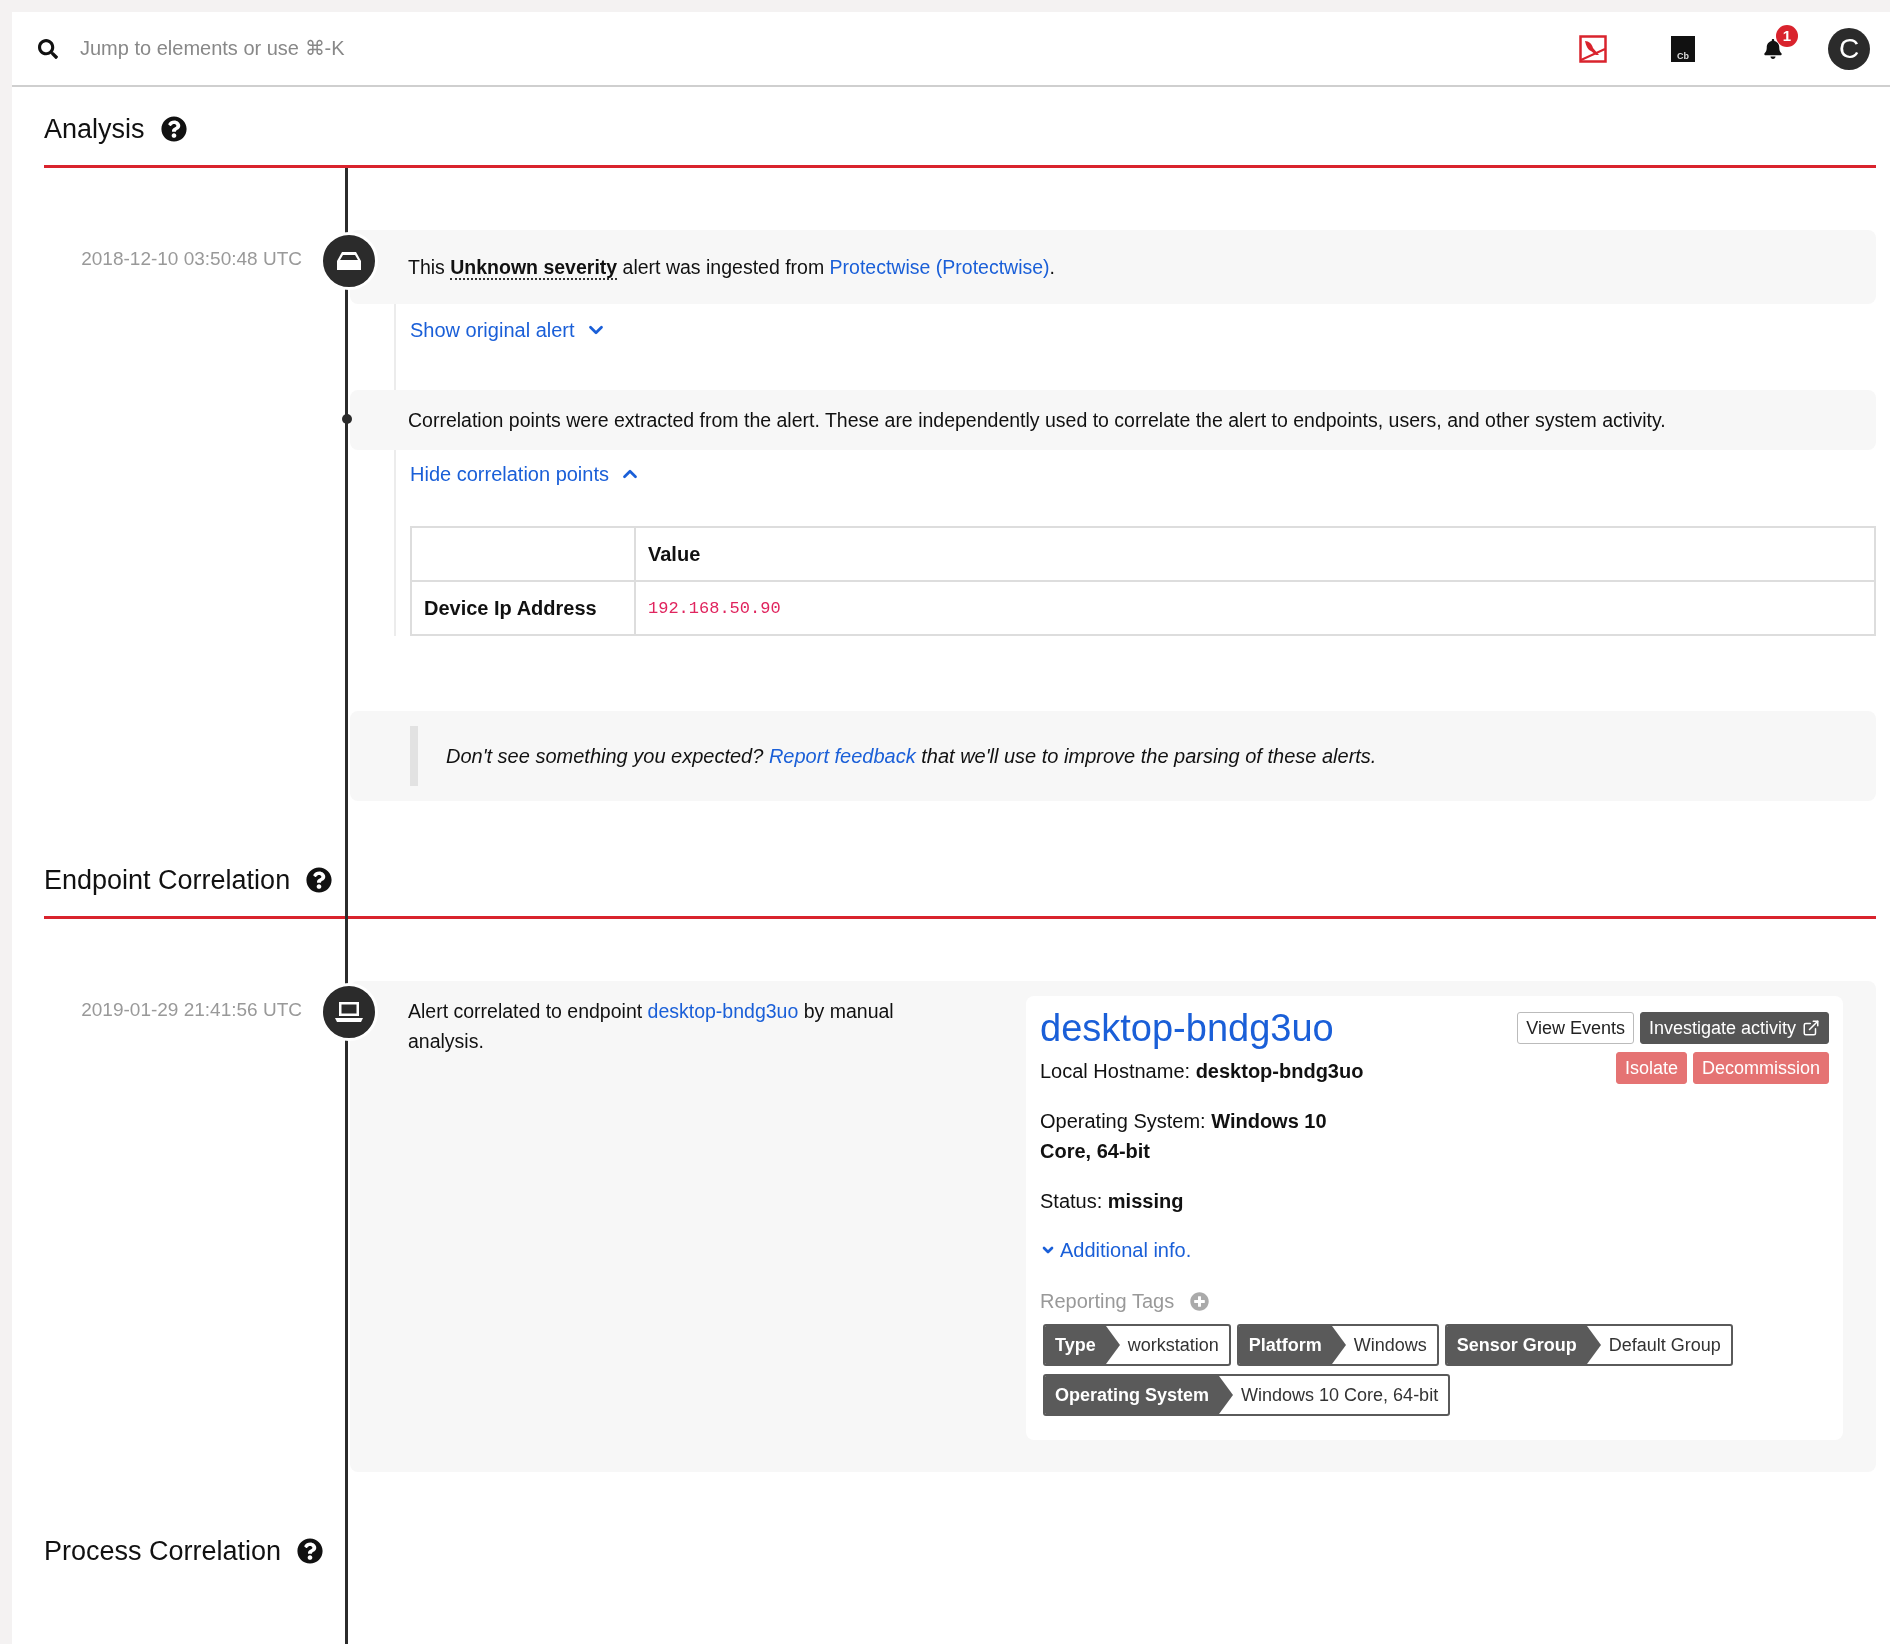 The image size is (1890, 1644). I want to click on event-timestamp: 2019-01-29 21:41:56 UTC, so click(191, 1010).